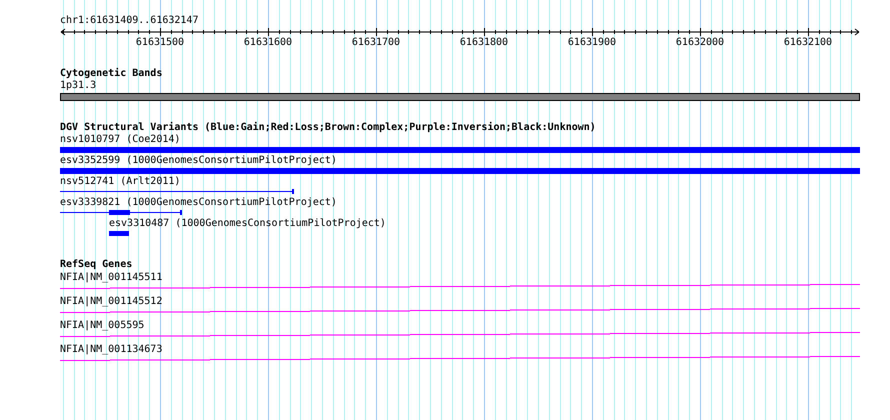 The height and width of the screenshot is (420, 890). Describe the element at coordinates (111, 350) in the screenshot. I see `gene-label: NFIA|NM_001134673` at that location.